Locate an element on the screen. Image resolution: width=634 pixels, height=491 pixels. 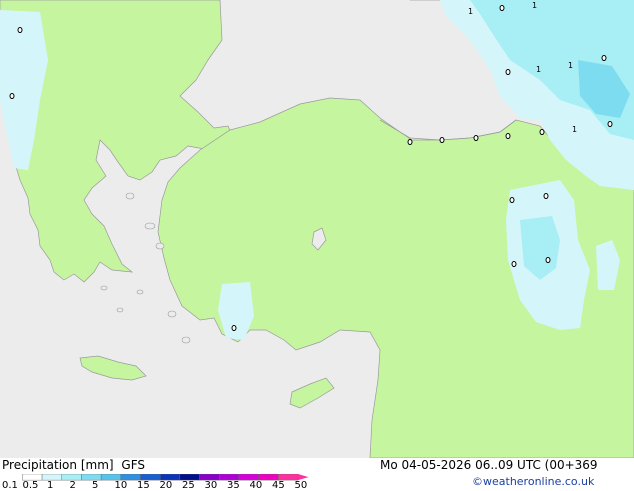
product-label: Precipitation [mm] is located at coordinates (58, 465).